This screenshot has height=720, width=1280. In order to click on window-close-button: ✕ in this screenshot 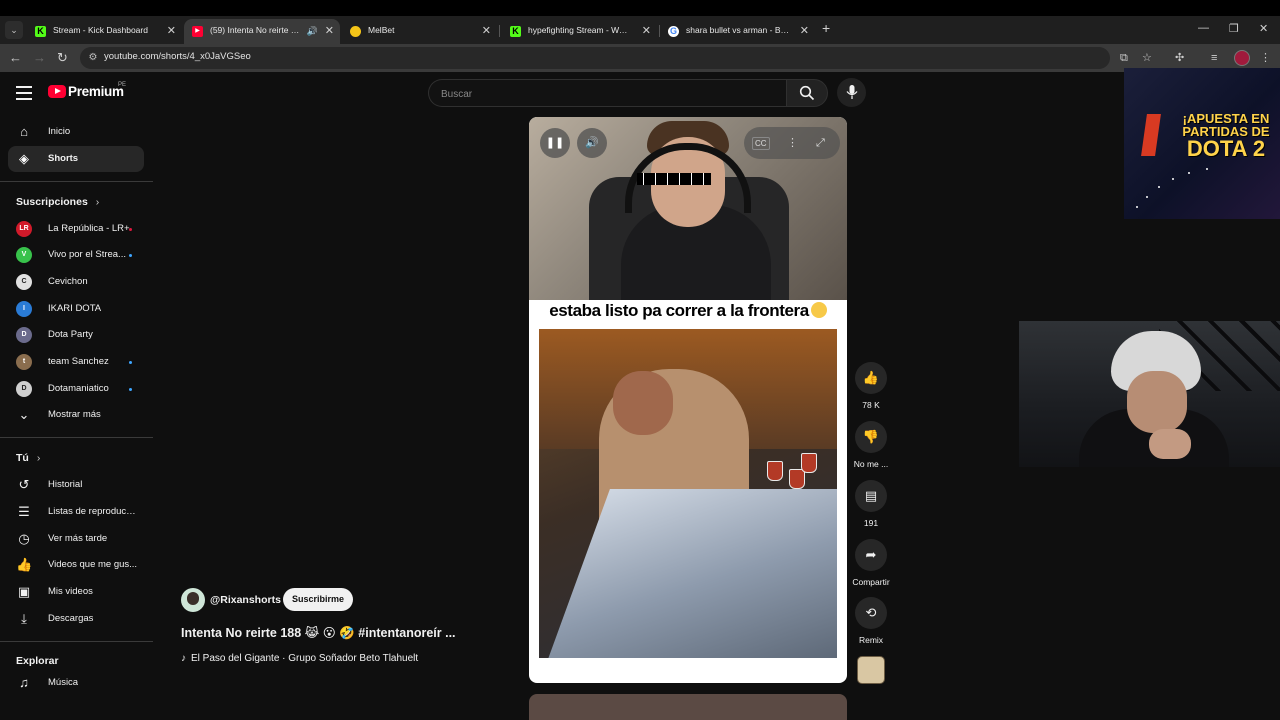, I will do `click(1263, 28)`.